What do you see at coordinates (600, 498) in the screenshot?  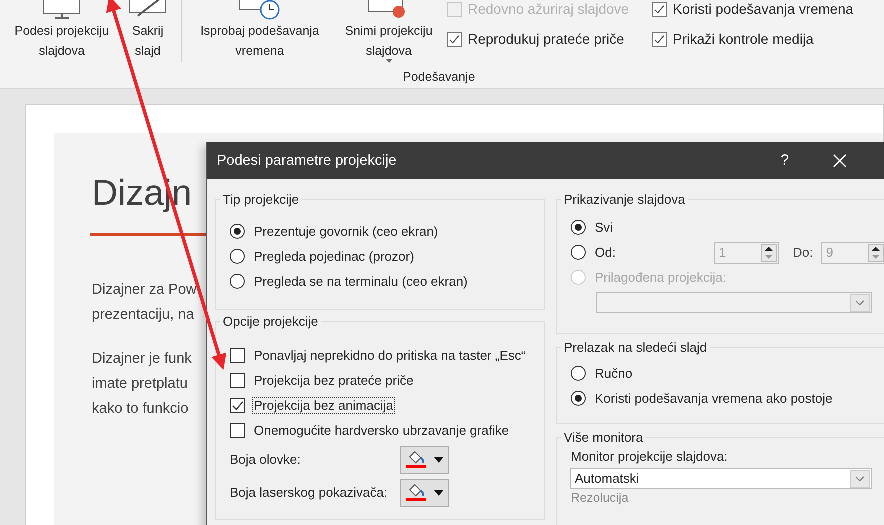 I see `field-label: Rezolucija` at bounding box center [600, 498].